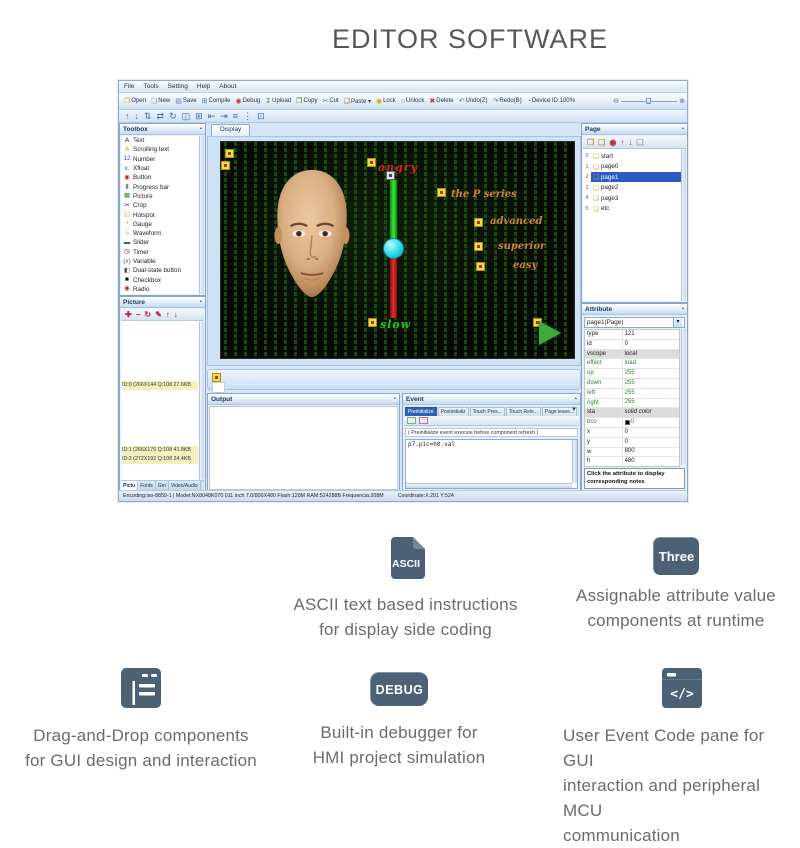 This screenshot has height=848, width=800. What do you see at coordinates (632, 364) in the screenshot?
I see `attribute-row: effect load` at bounding box center [632, 364].